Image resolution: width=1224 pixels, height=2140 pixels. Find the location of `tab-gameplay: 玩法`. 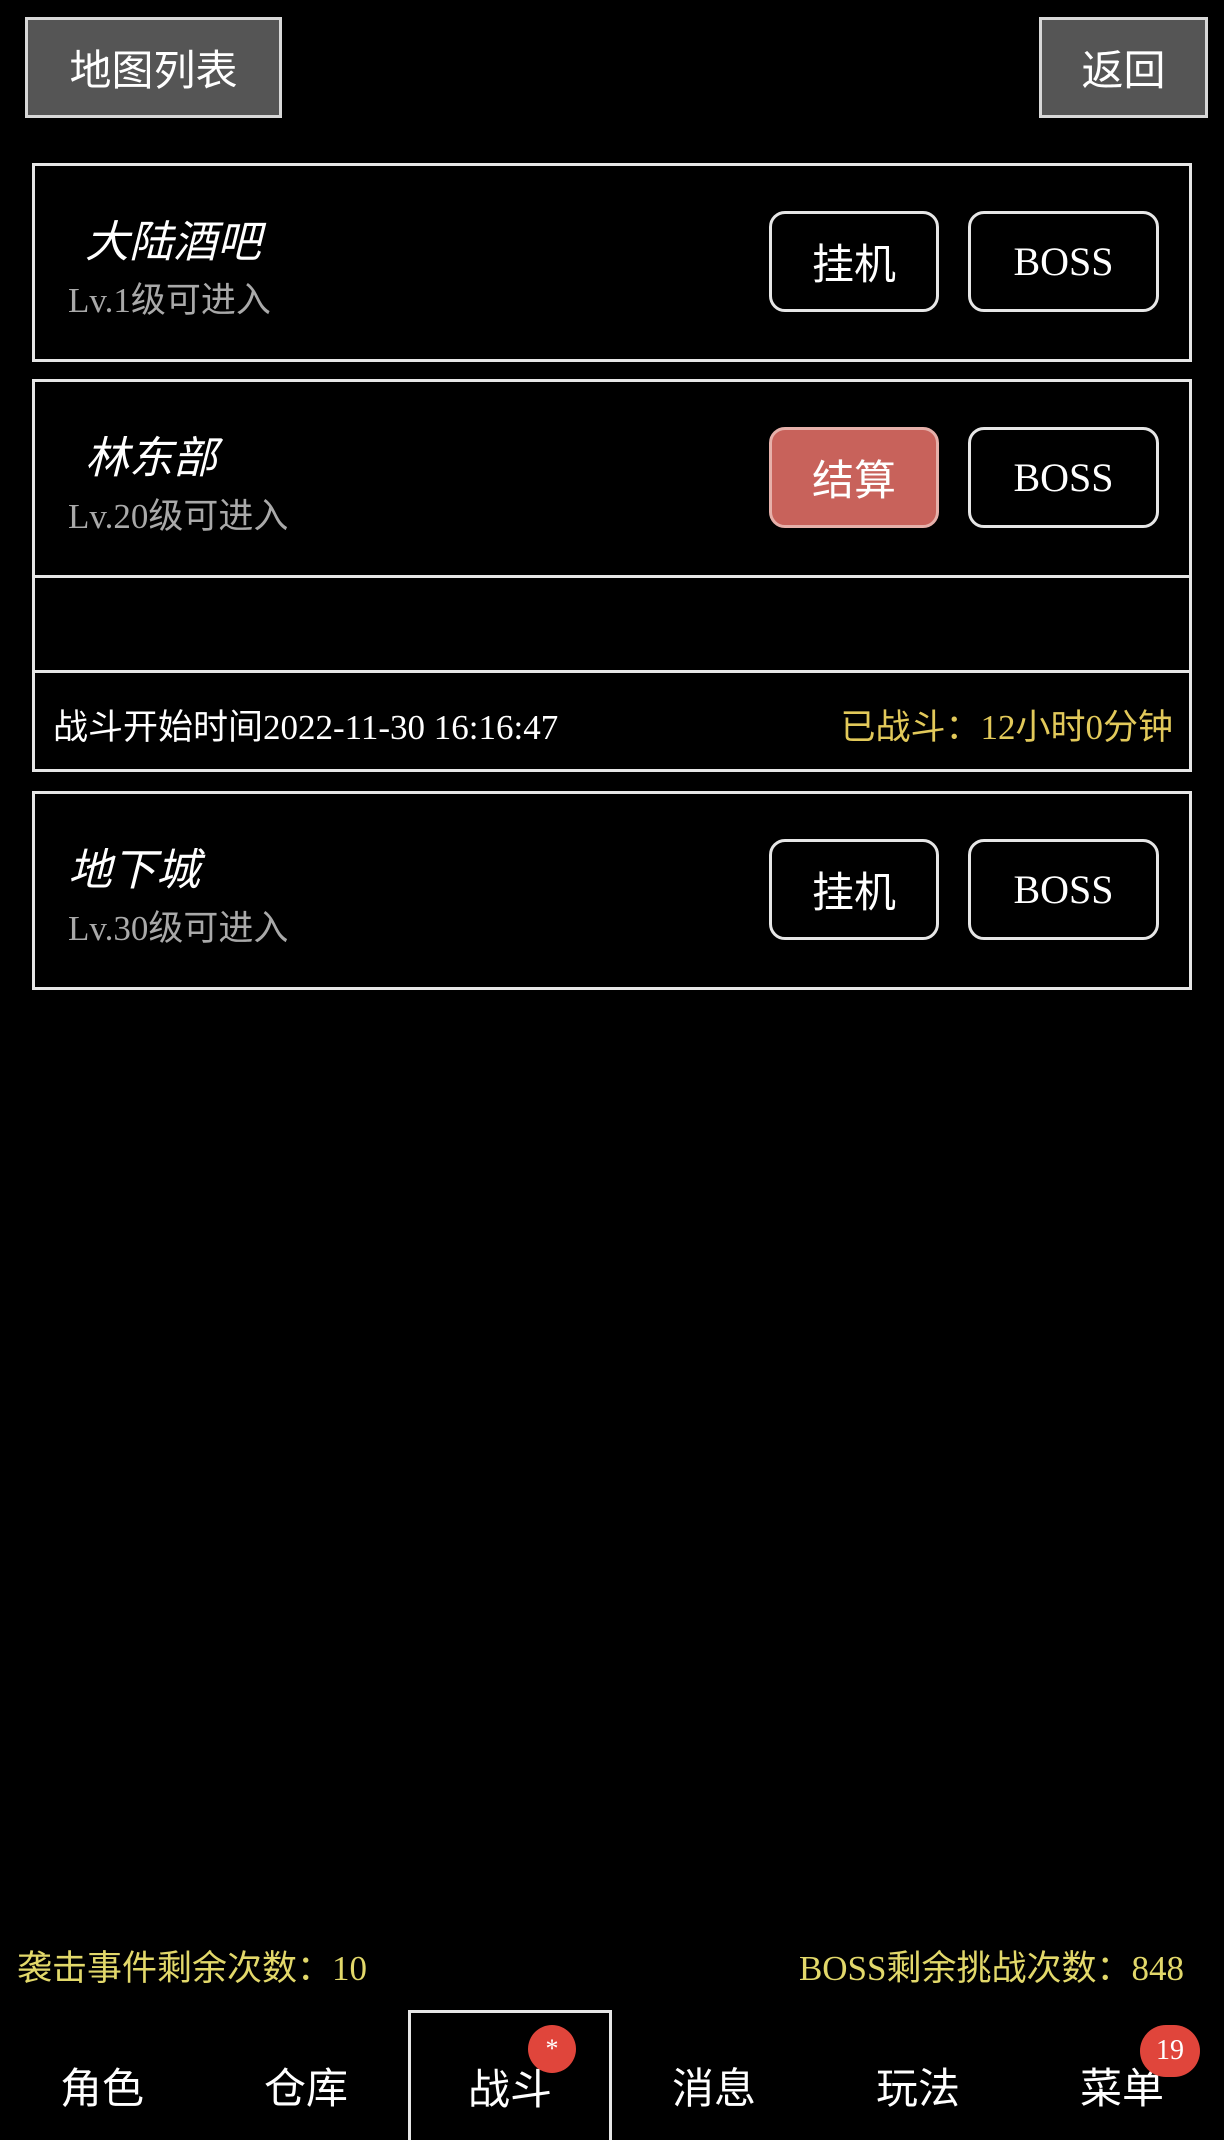

tab-gameplay: 玩法 is located at coordinates (918, 2075).